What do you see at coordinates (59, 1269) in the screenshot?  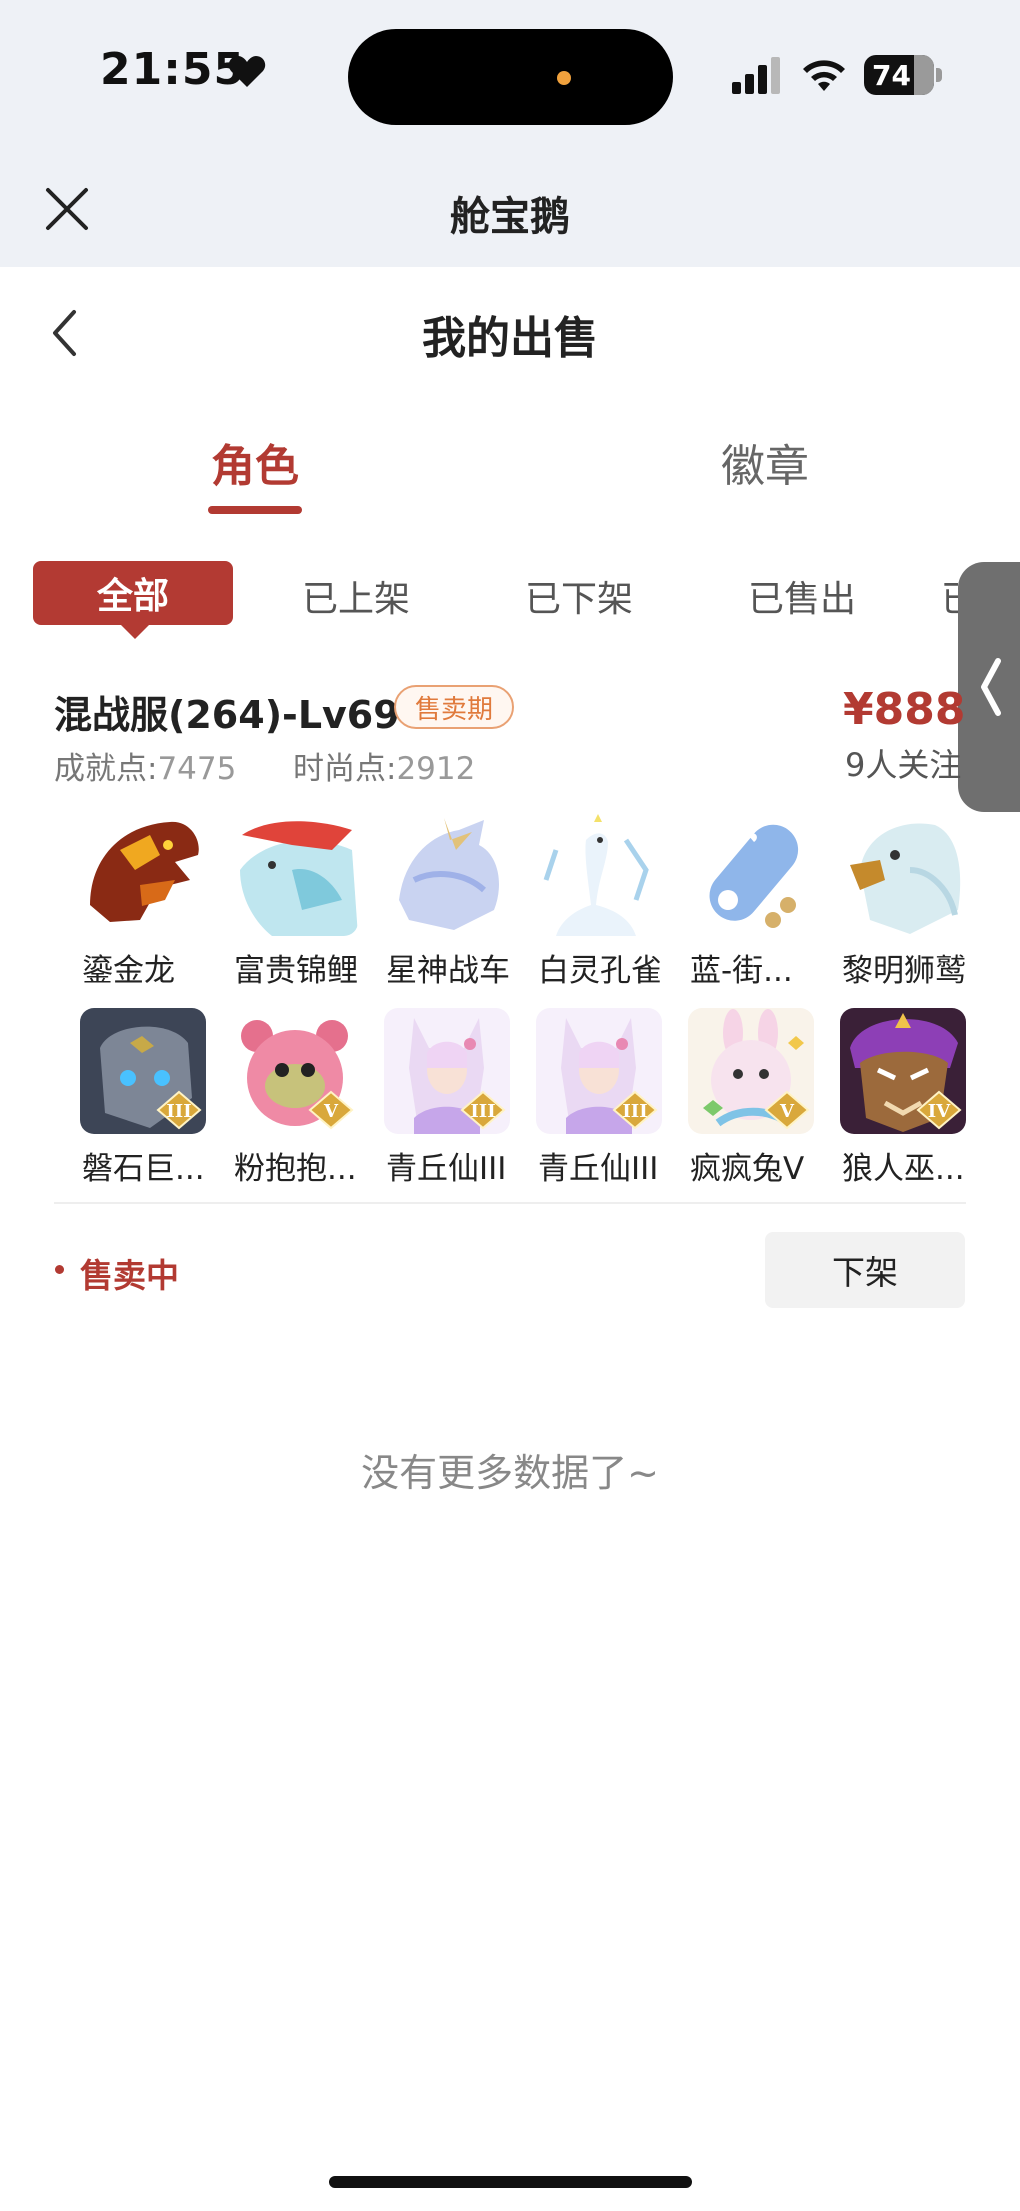 I see `status-dot` at bounding box center [59, 1269].